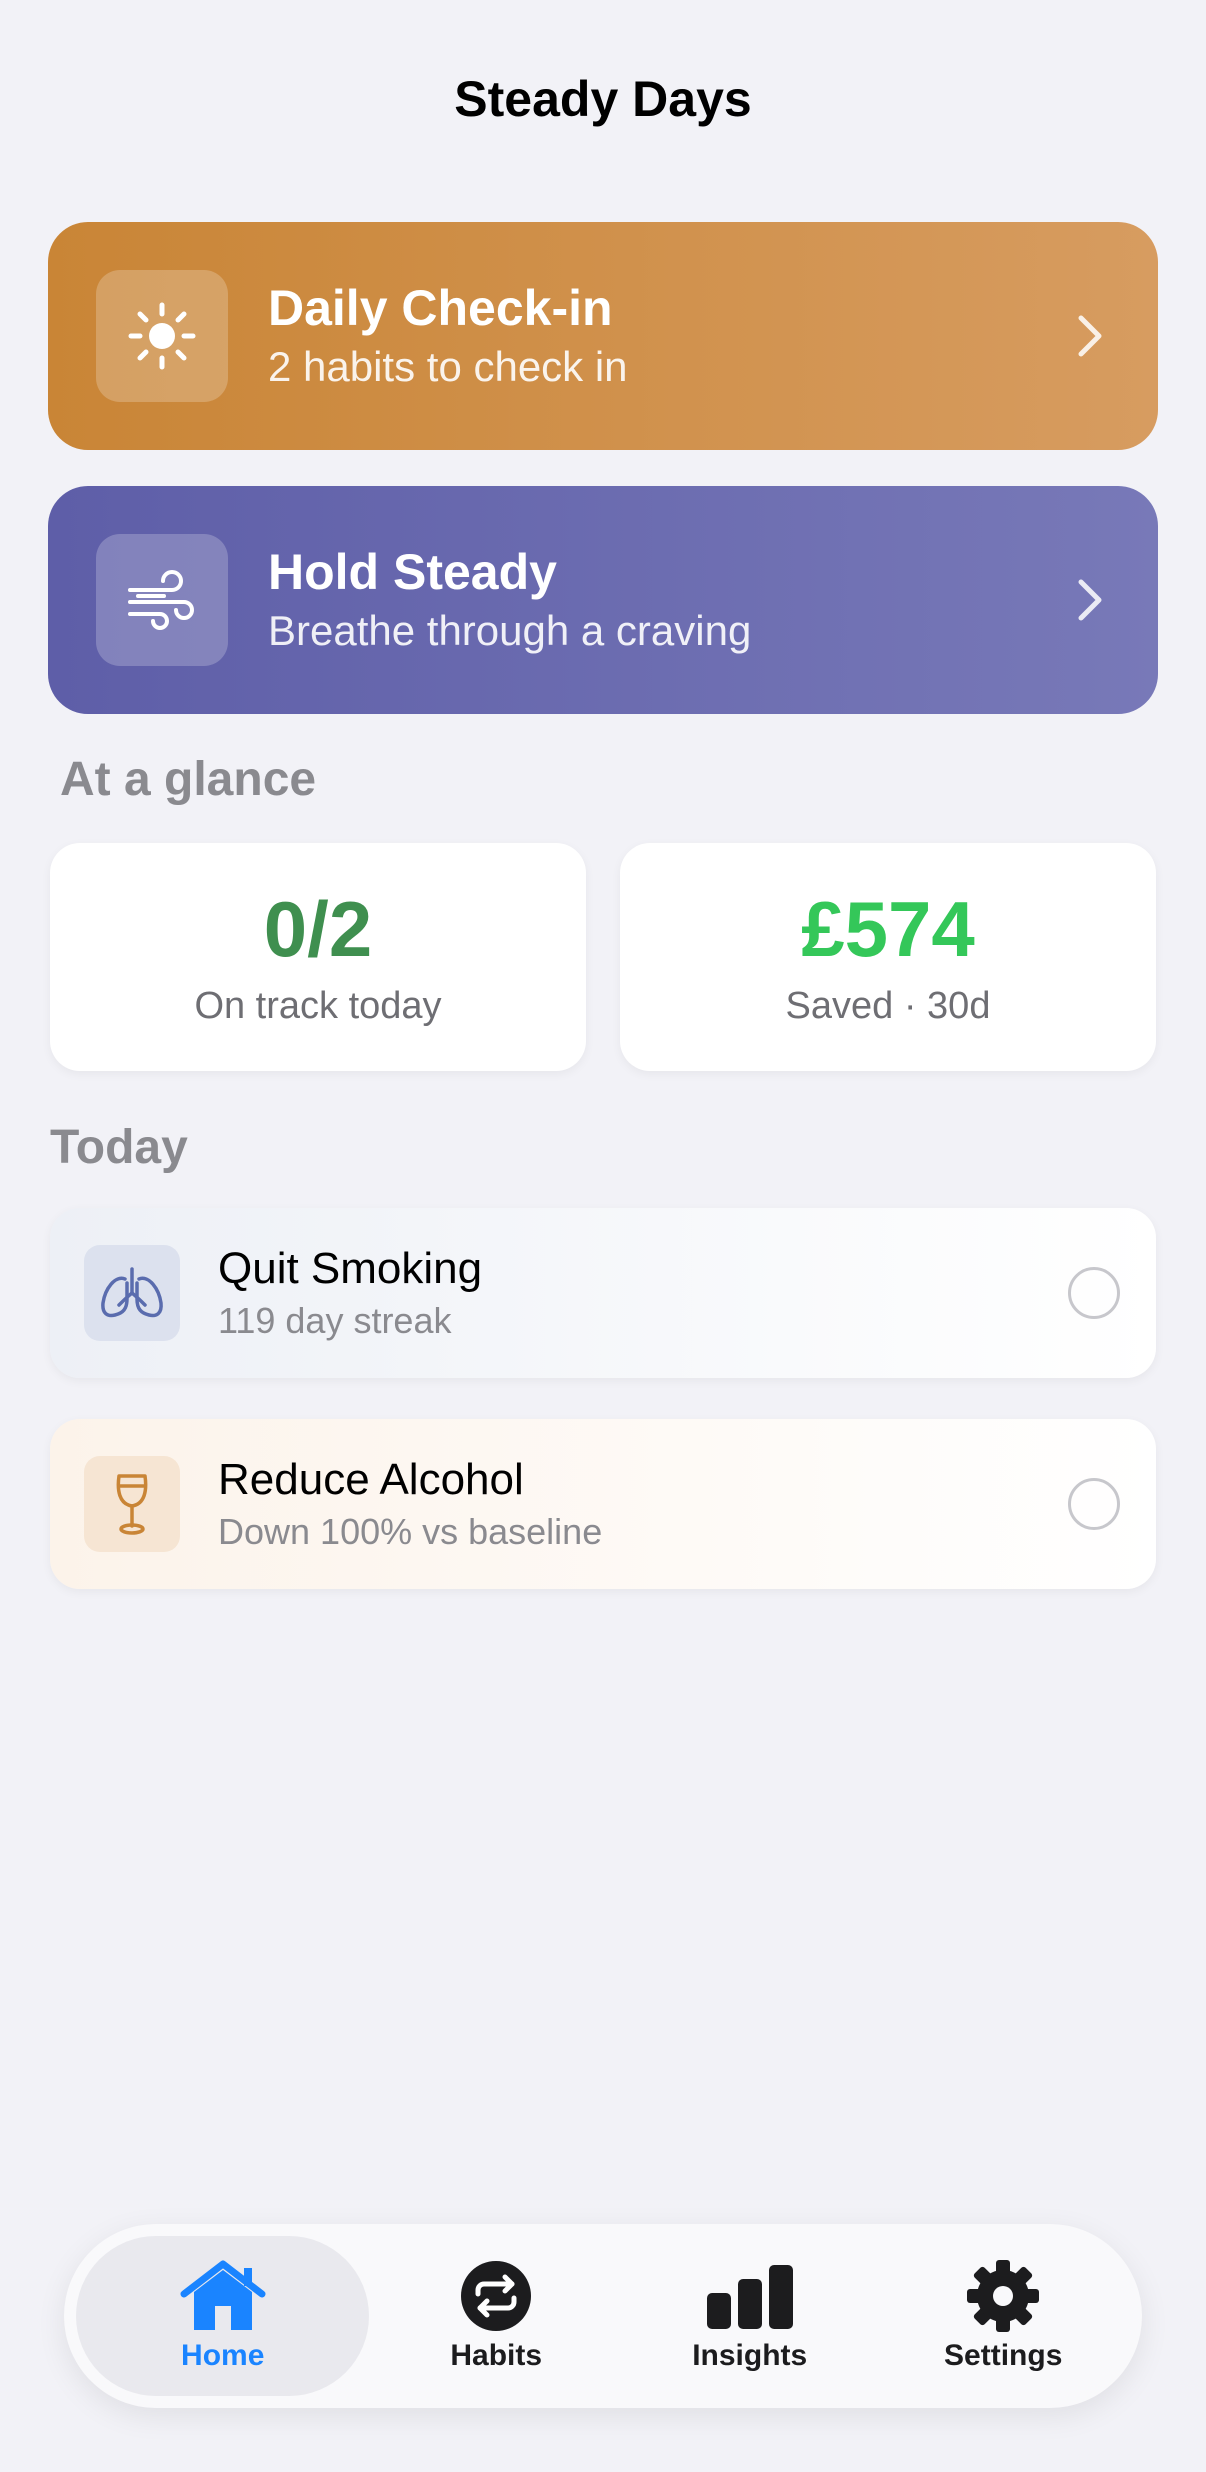 The width and height of the screenshot is (1206, 2472). What do you see at coordinates (188, 779) in the screenshot?
I see `at-a-glance-heading: At a glance` at bounding box center [188, 779].